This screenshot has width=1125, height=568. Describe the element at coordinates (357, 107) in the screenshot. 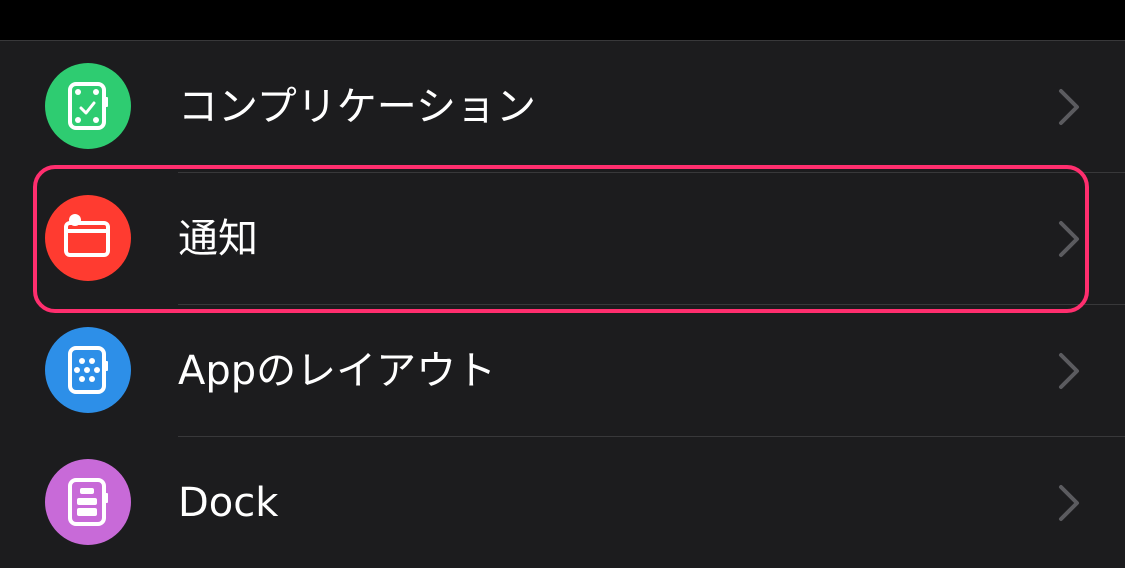

I see `row-label: コンプリケーション` at that location.